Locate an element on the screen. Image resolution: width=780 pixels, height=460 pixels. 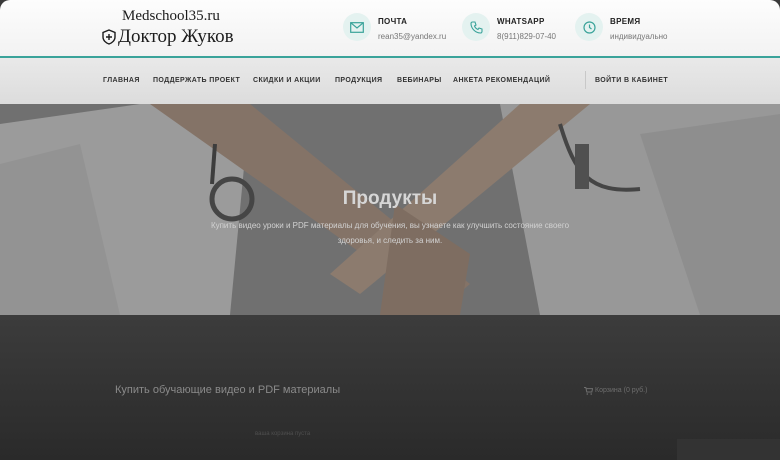
nav-item-products: ПРОДУКЦИЯ is located at coordinates (358, 80).